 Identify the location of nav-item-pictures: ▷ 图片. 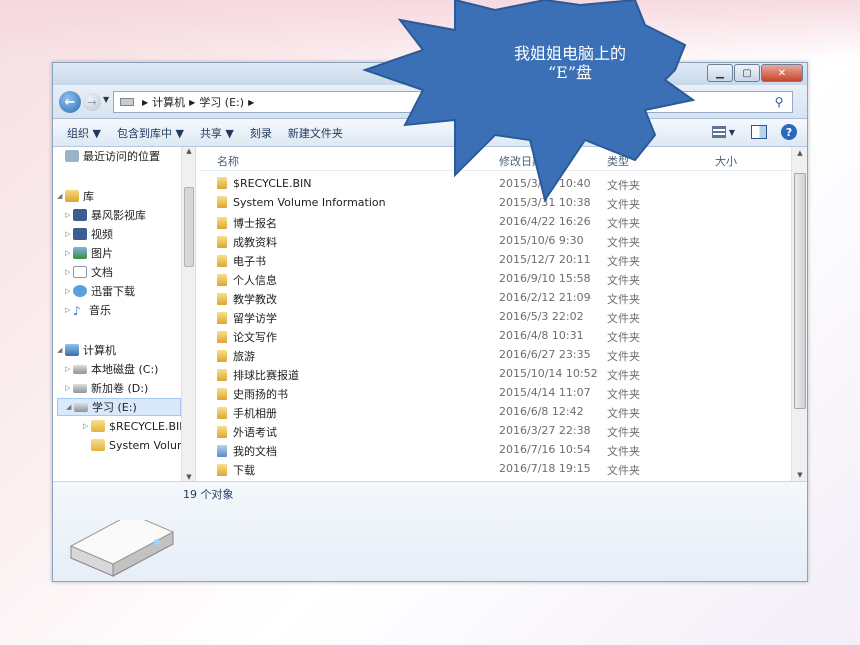
(89, 253).